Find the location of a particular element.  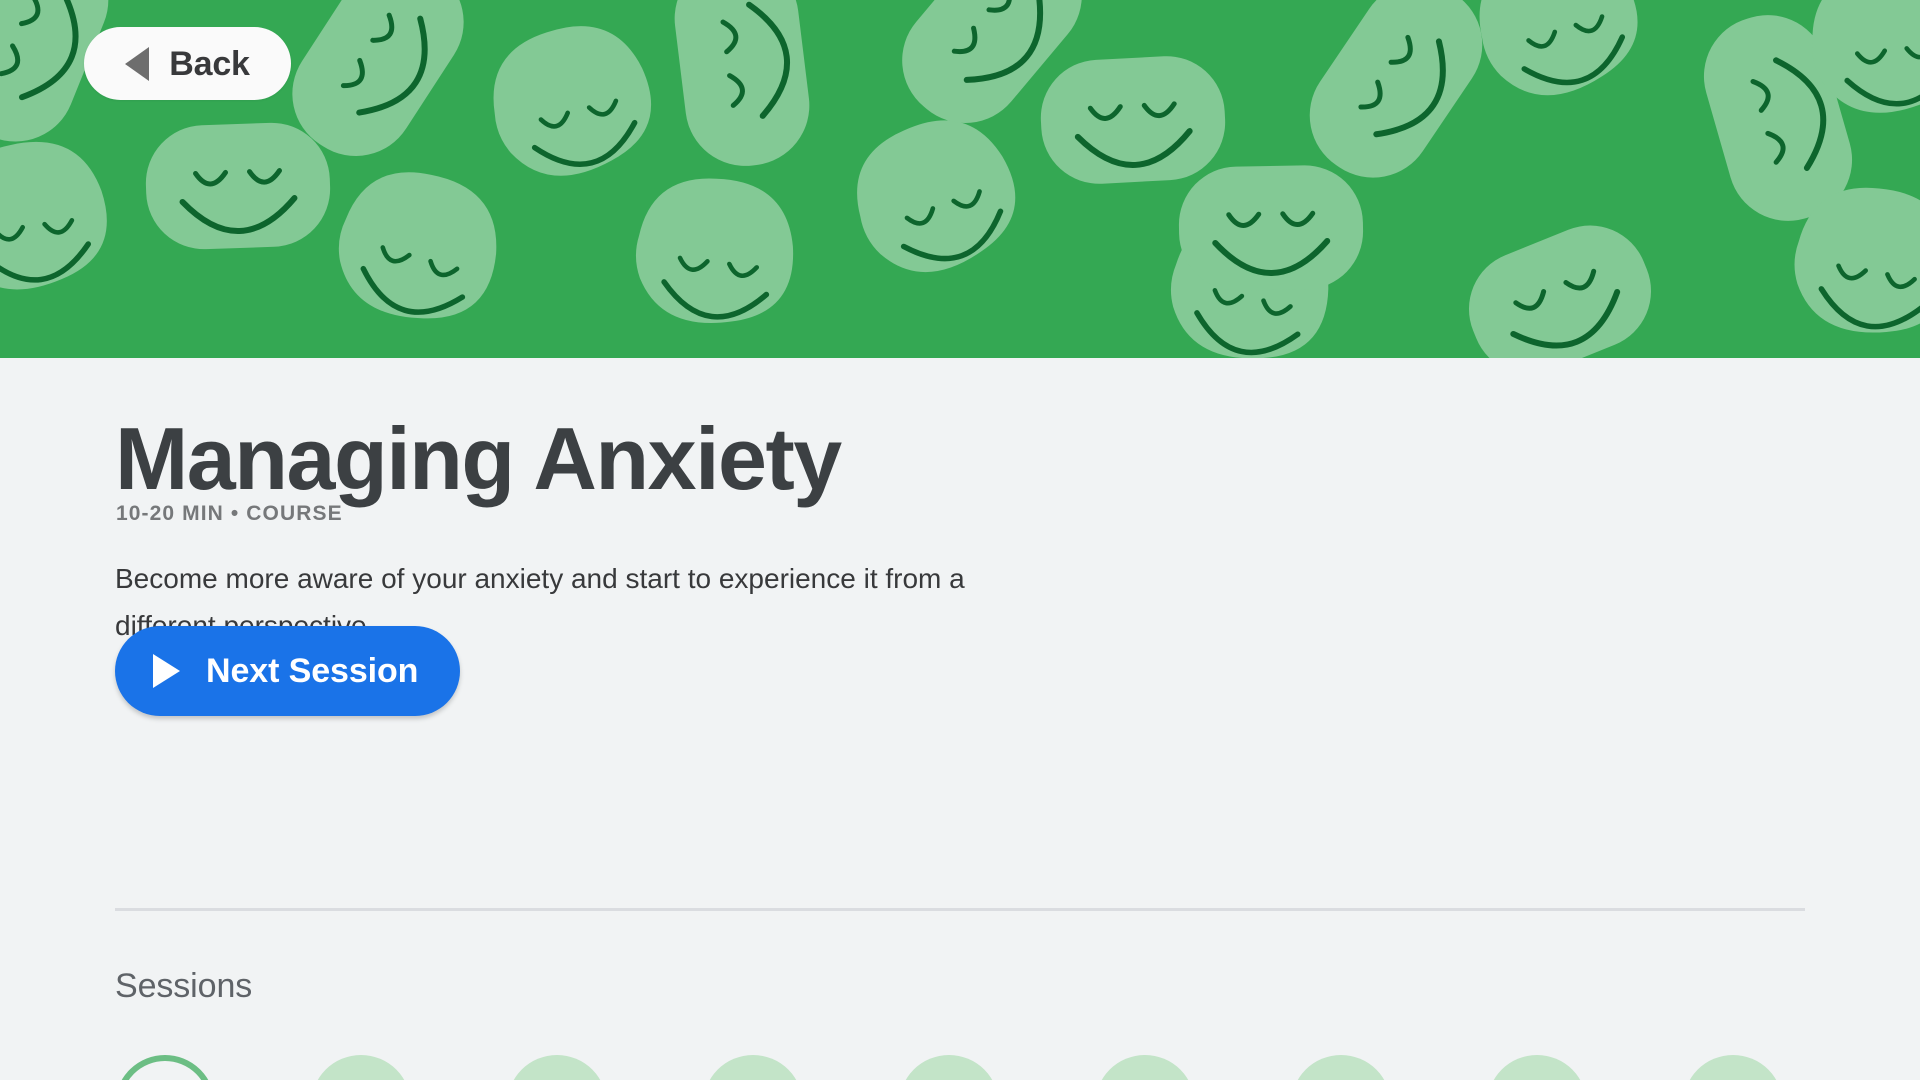

next-session-label: Next Session is located at coordinates (312, 671).